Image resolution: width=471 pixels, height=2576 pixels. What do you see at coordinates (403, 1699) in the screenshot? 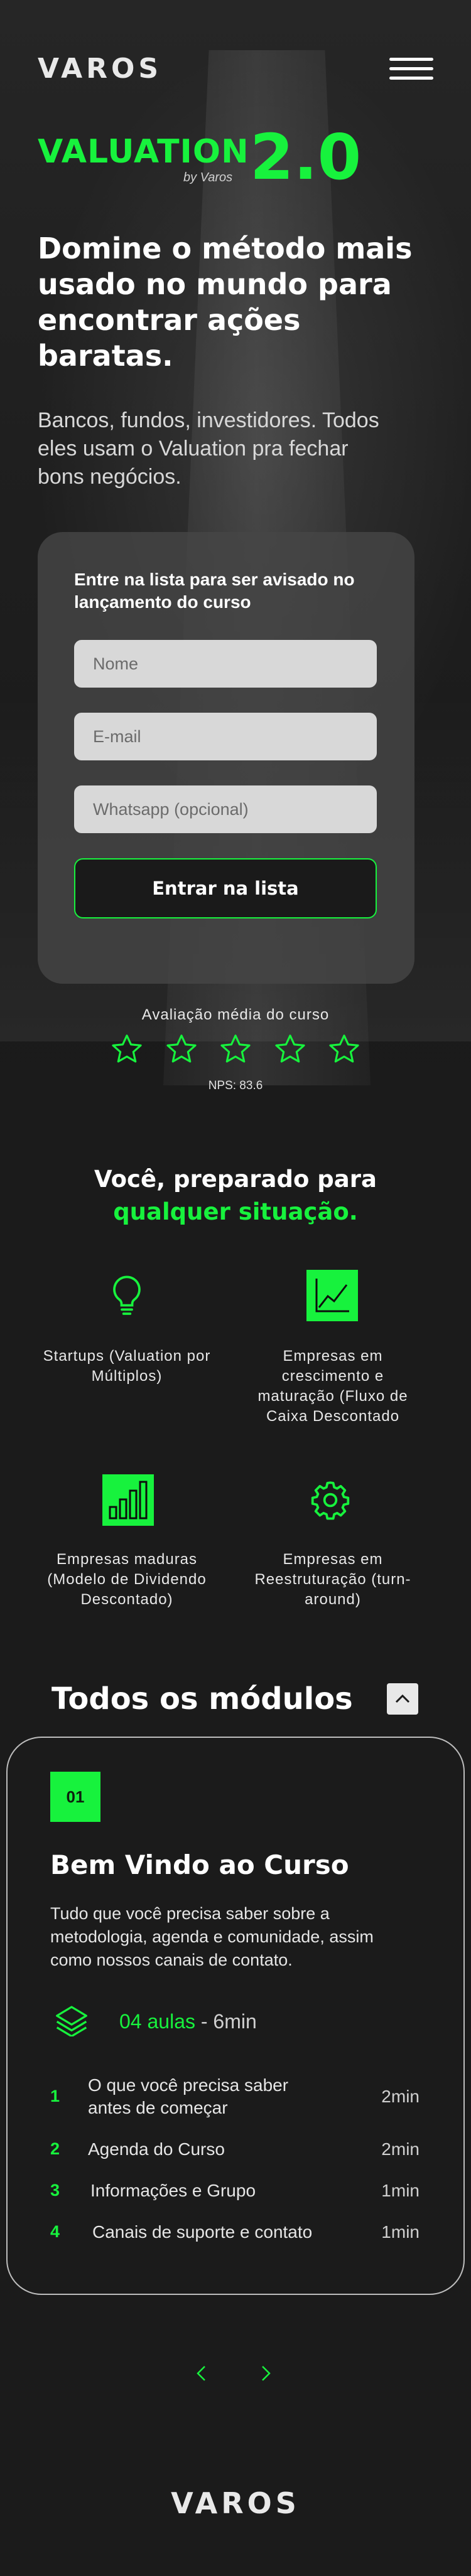
I see `chevron-up-icon` at bounding box center [403, 1699].